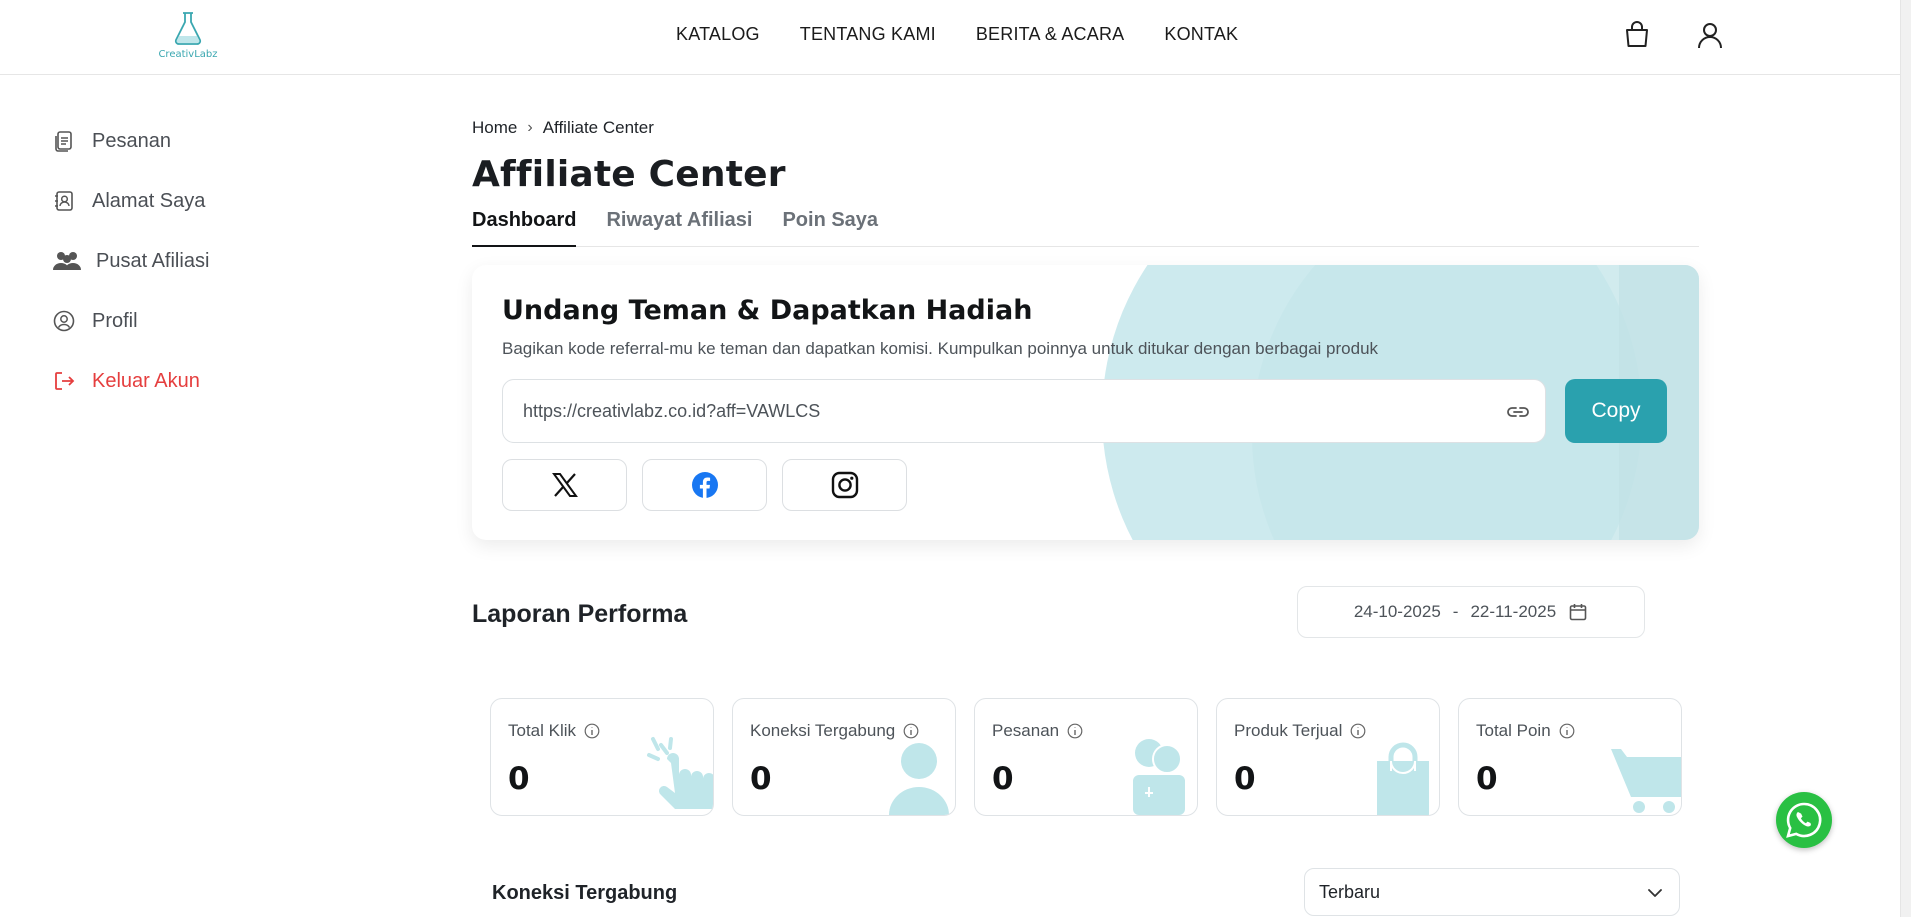  I want to click on sidebar-item-keluar-akun: Keluar Akun, so click(182, 381).